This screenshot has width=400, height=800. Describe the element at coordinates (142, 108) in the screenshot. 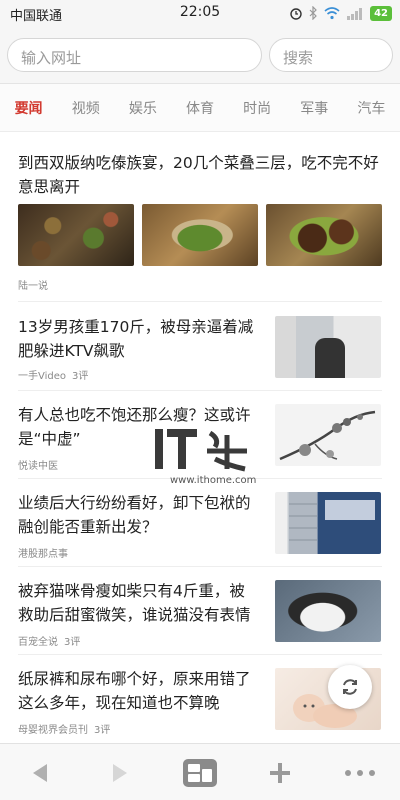

I see `tab-entertainment: 娱乐` at that location.